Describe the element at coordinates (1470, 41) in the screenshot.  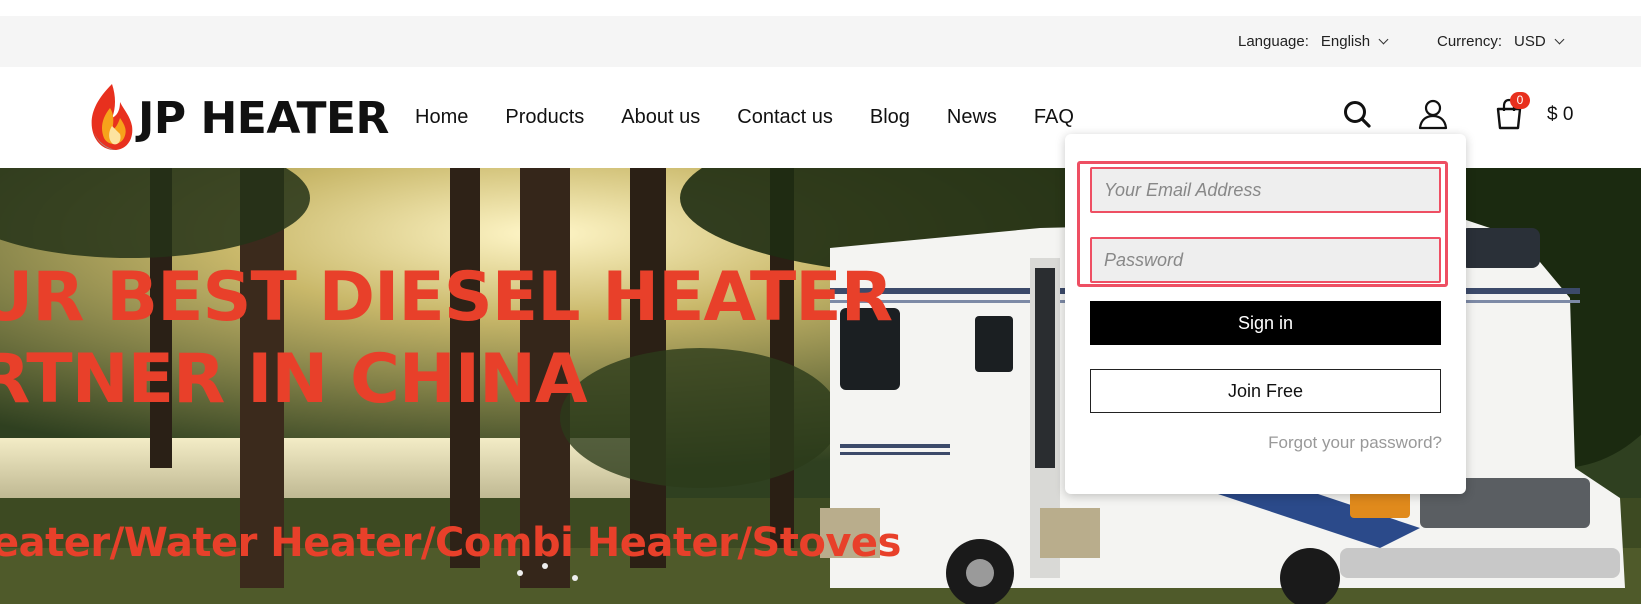
I see `currency-label: Currency:` at that location.